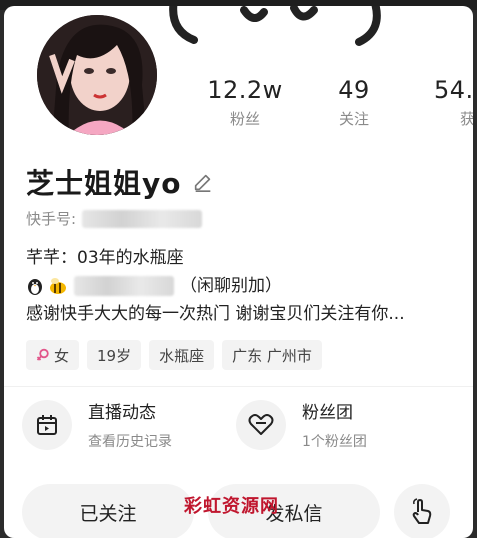  What do you see at coordinates (58, 286) in the screenshot?
I see `bee-icon` at bounding box center [58, 286].